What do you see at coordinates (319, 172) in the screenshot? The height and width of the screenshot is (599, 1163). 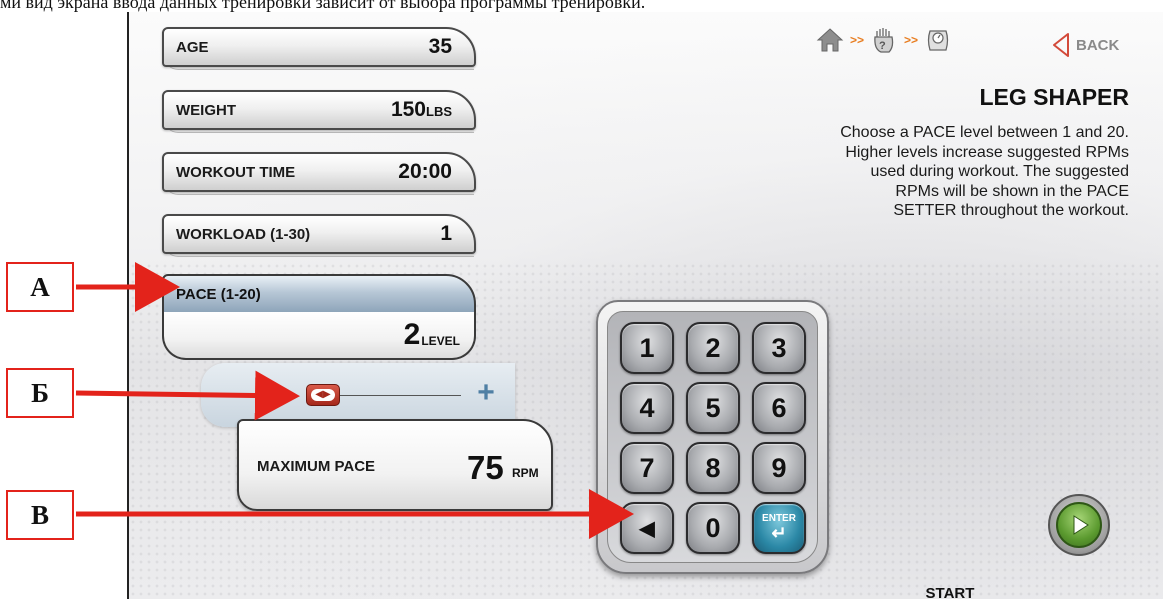 I see `workout-time-field: WORKOUT TIME 20:00` at bounding box center [319, 172].